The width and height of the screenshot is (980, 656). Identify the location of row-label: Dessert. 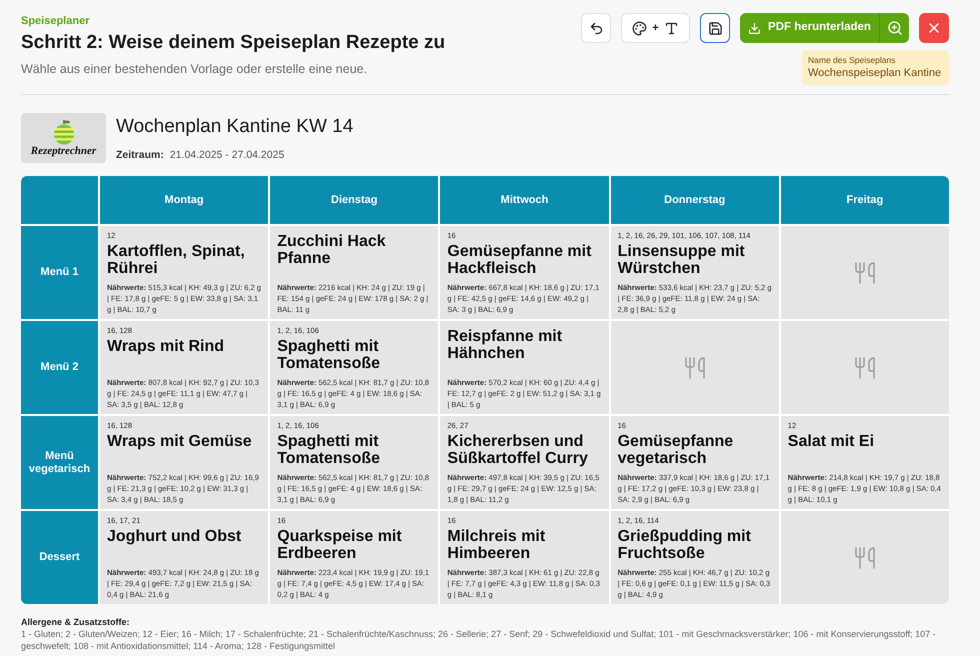
(59, 557).